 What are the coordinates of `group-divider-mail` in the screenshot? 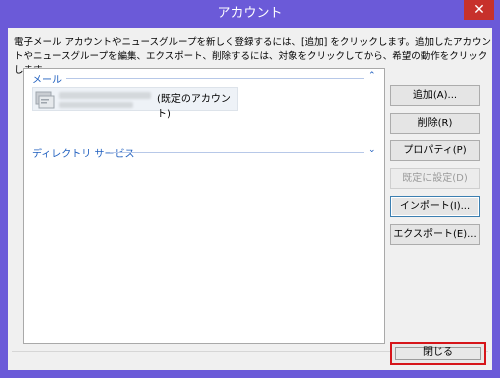 It's located at (215, 78).